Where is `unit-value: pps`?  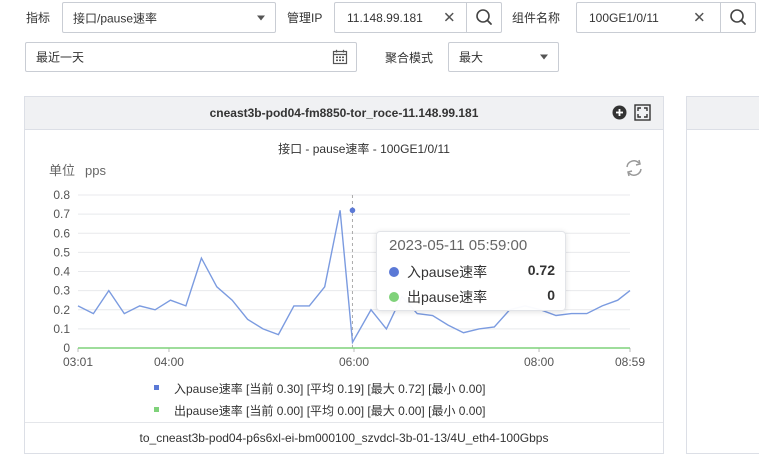
unit-value: pps is located at coordinates (95, 170).